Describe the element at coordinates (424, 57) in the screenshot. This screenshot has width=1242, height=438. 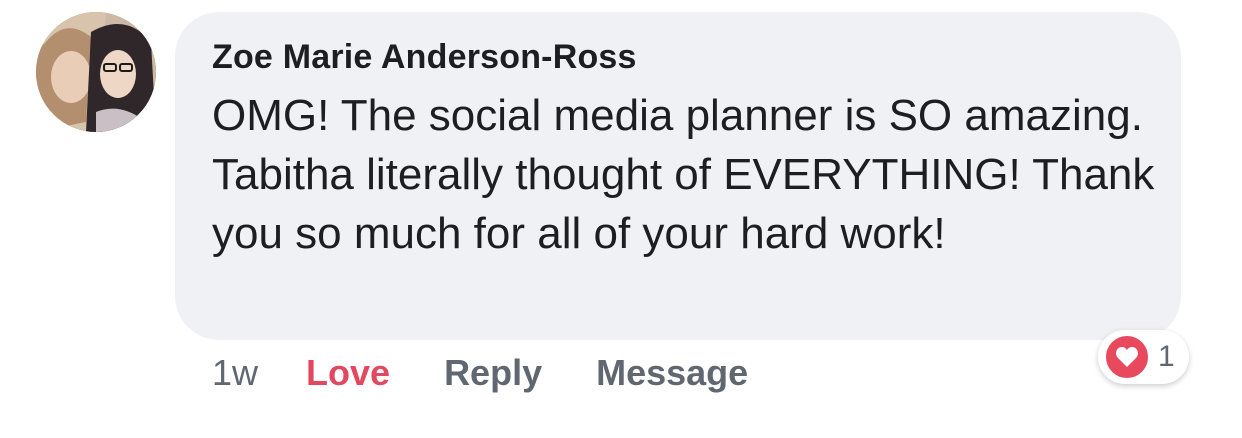
I see `comment-author: Zoe Marie Anderson-Ross` at that location.